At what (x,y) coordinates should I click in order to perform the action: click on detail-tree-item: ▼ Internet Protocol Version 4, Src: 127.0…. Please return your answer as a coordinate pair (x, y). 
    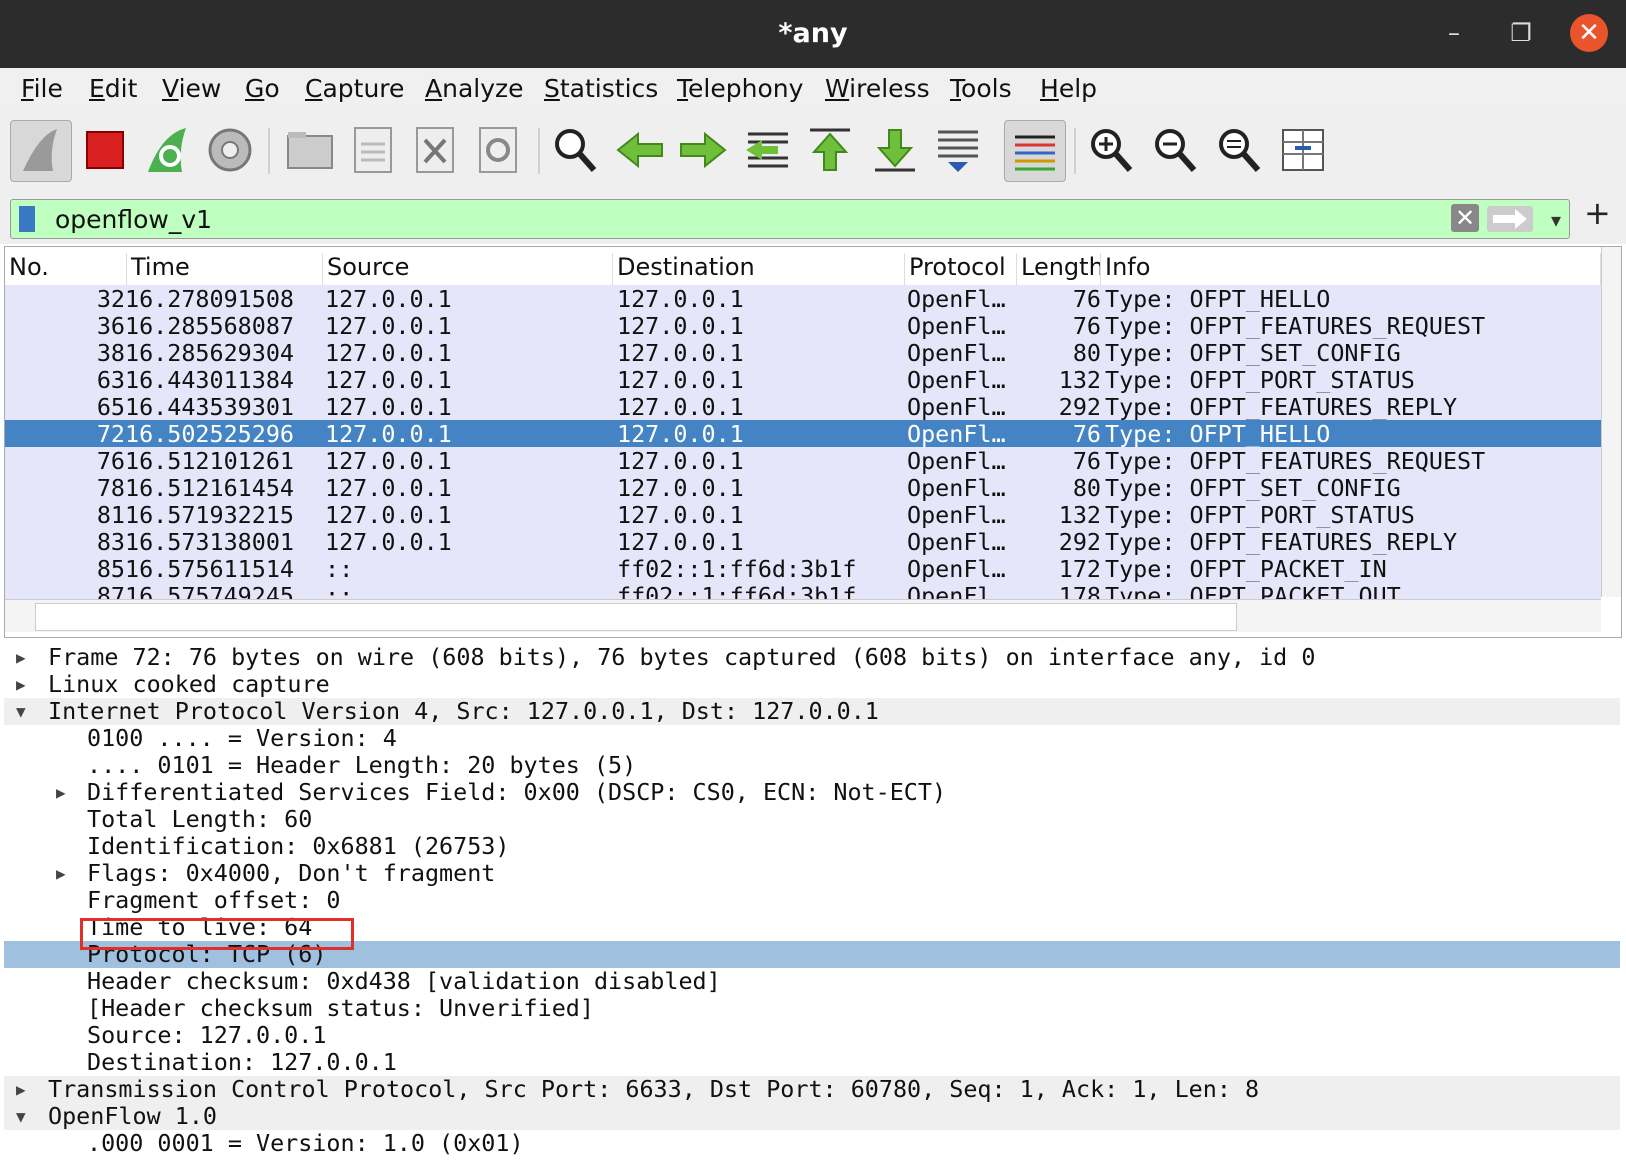
    Looking at the image, I should click on (812, 711).